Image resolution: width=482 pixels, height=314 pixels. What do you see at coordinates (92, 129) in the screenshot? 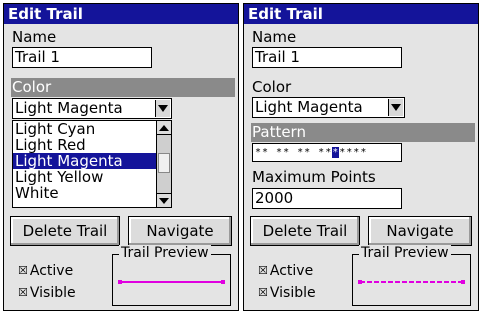
I see `list-item: Light Cyan` at bounding box center [92, 129].